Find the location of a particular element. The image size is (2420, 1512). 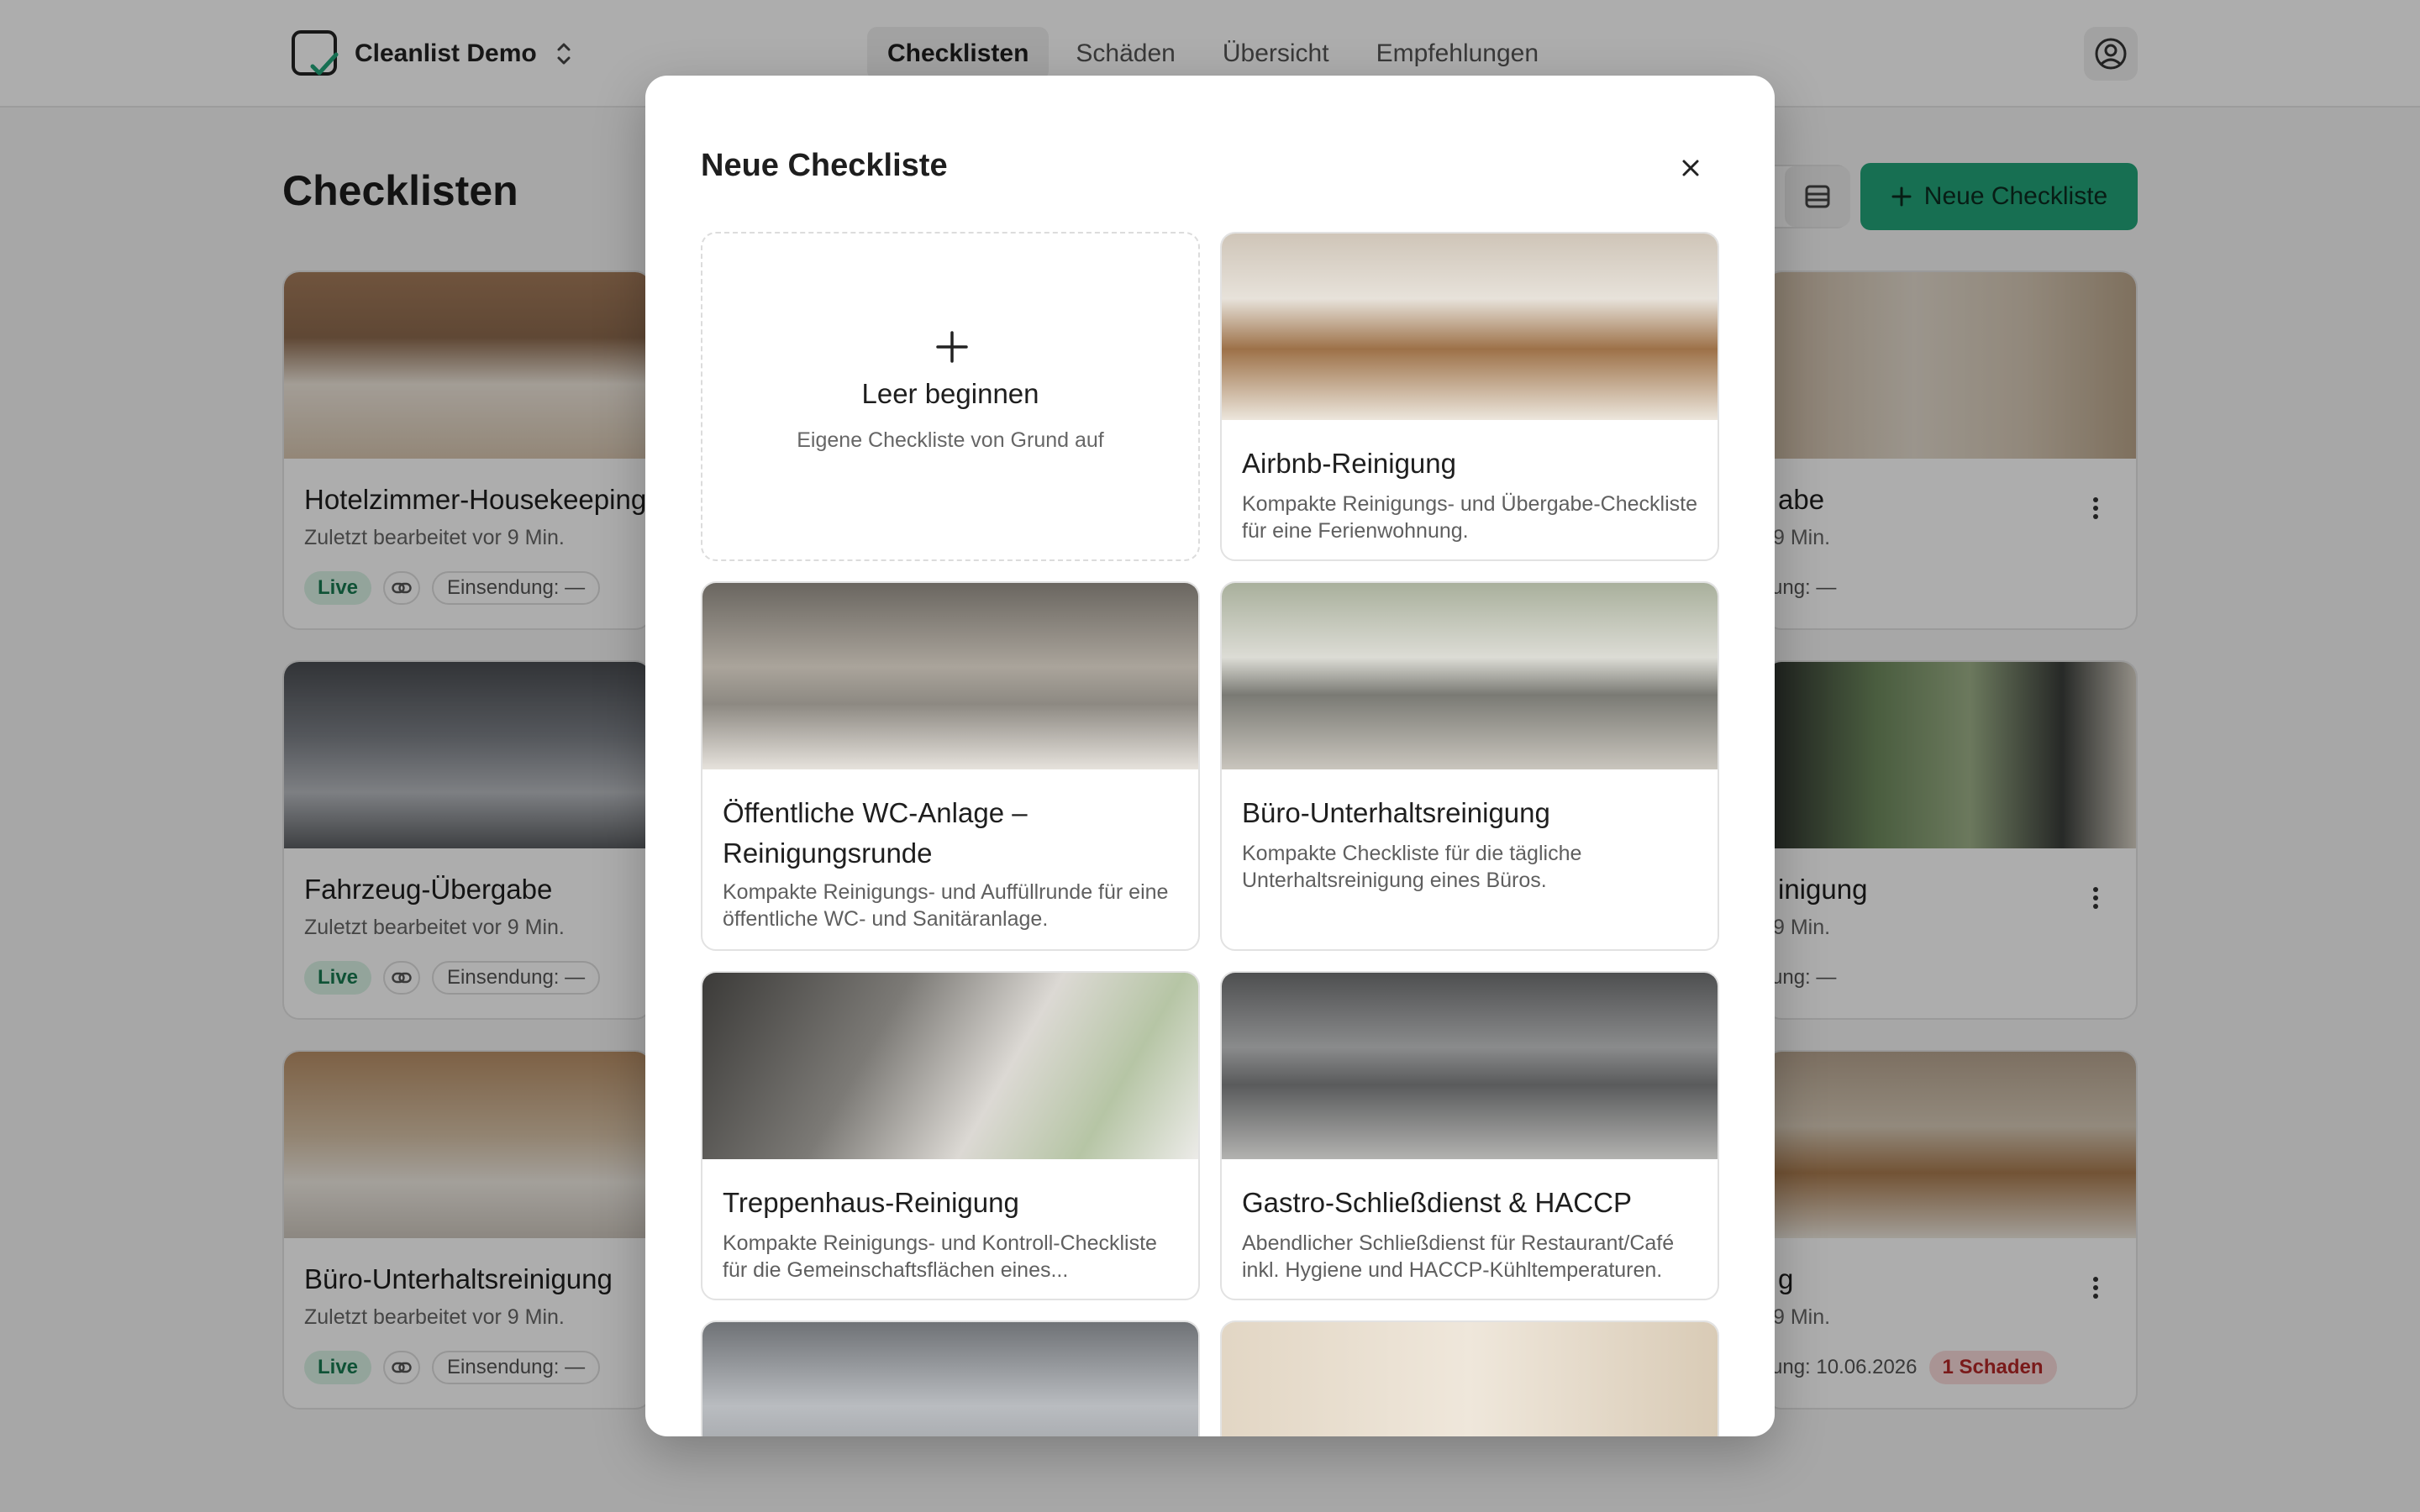

template-title: Gastro-Schließdienst & HACCP is located at coordinates (1437, 1202).